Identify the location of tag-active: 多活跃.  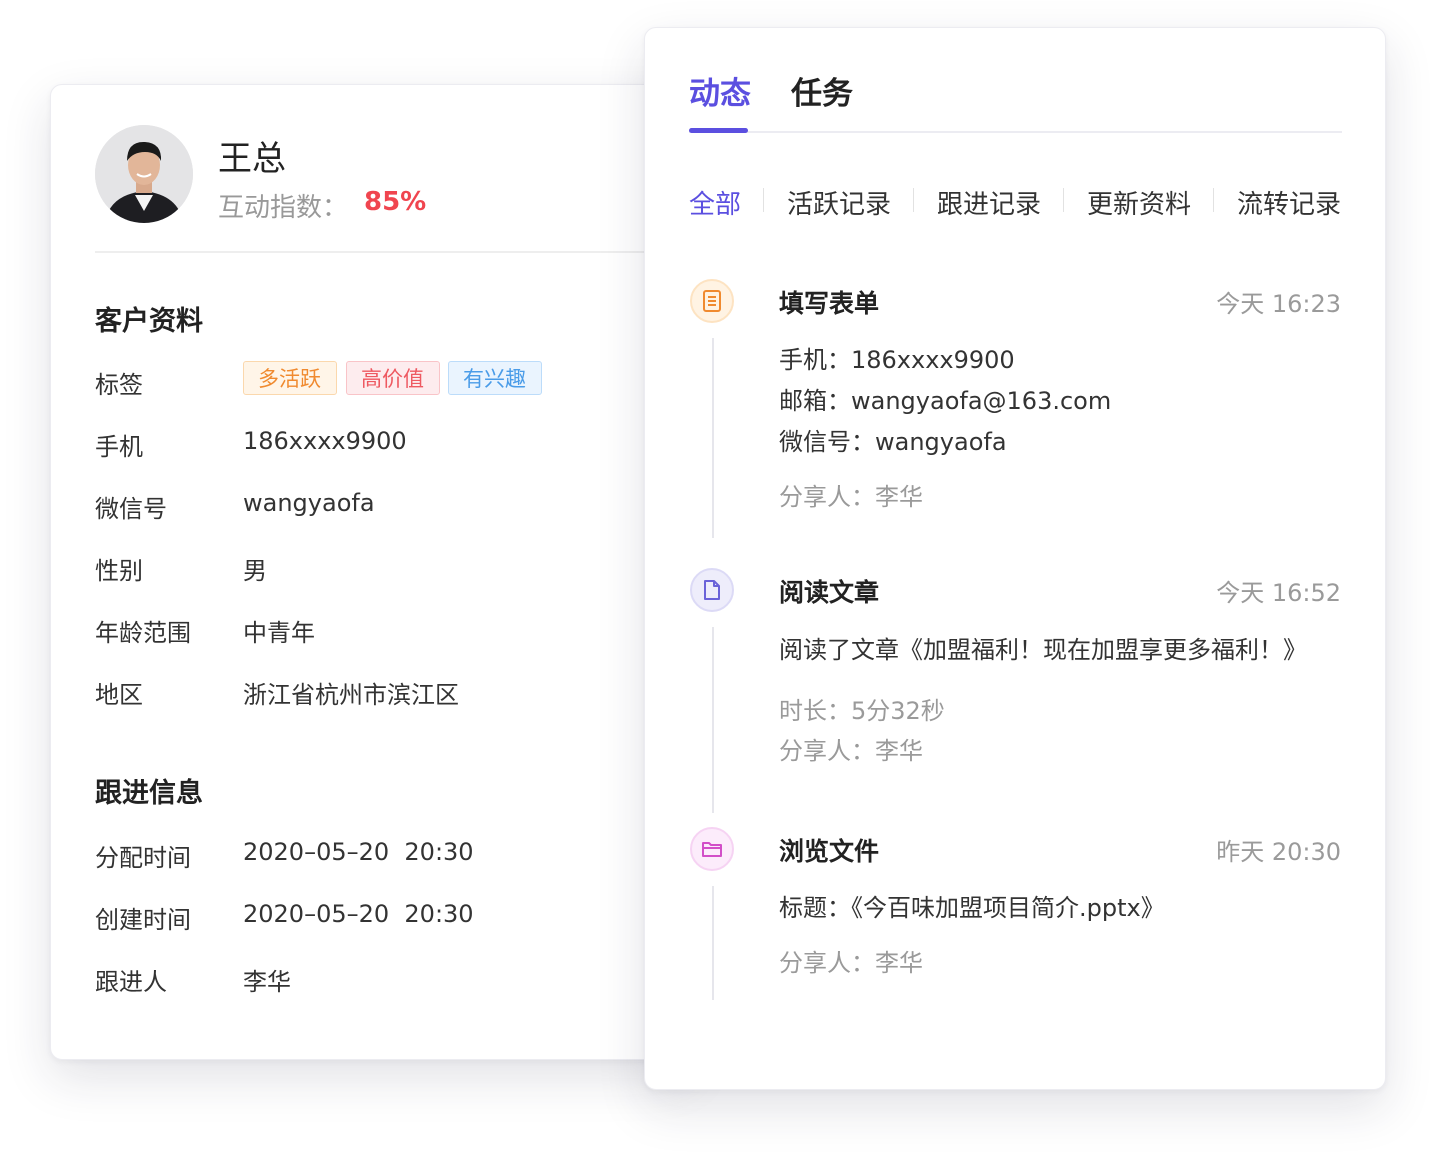
(290, 378).